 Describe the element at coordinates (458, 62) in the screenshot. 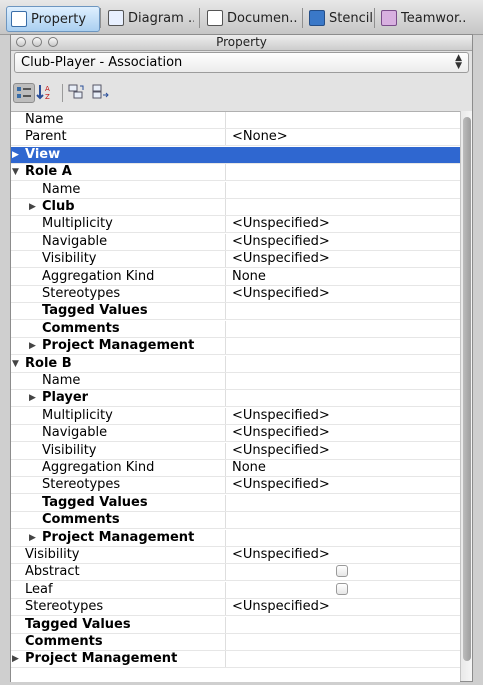

I see `updown-arrows-icon: ▲ ▼` at that location.